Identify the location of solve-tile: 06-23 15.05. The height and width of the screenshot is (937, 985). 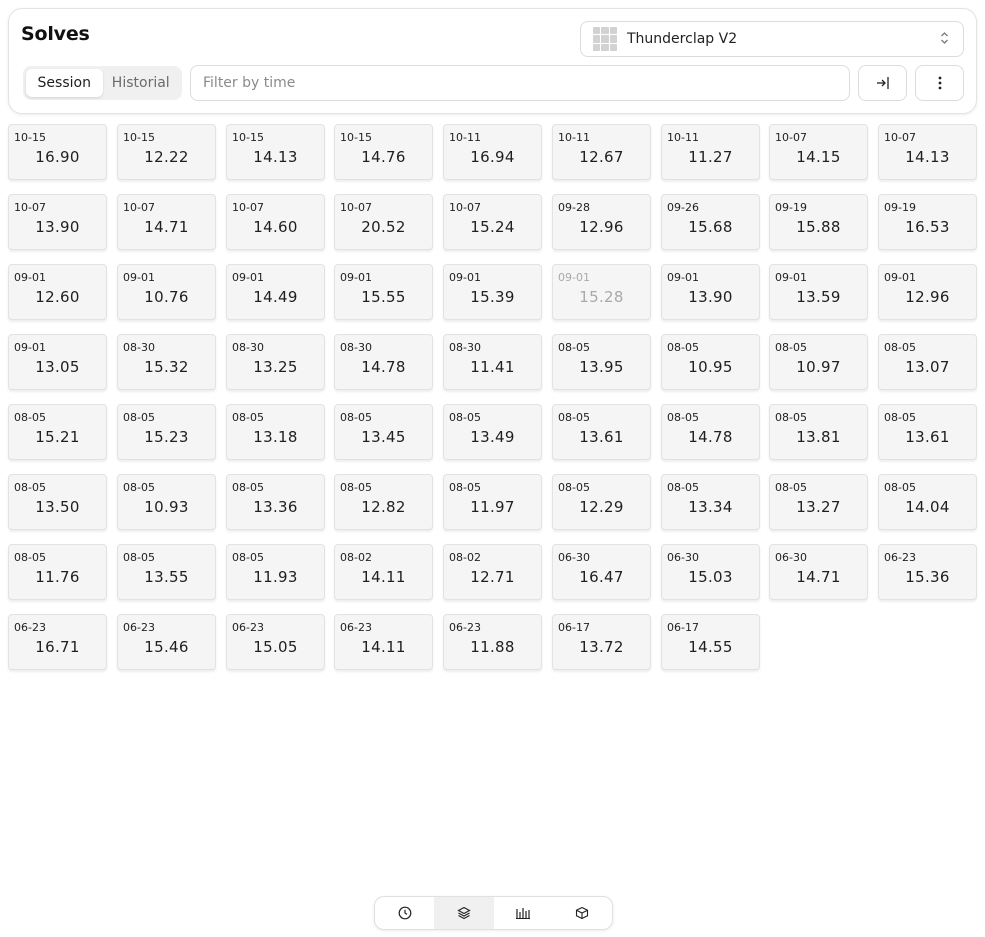
(275, 642).